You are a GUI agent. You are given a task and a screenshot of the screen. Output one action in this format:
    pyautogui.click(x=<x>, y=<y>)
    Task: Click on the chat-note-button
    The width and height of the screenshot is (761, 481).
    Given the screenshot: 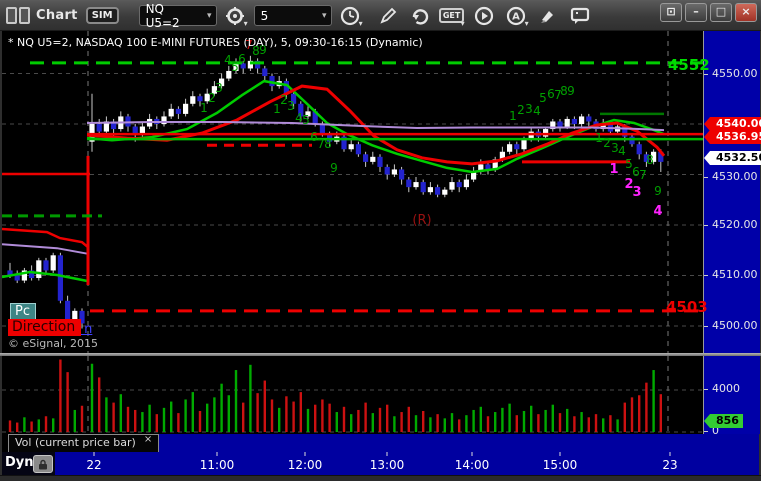 What is the action you would take?
    pyautogui.click(x=580, y=16)
    